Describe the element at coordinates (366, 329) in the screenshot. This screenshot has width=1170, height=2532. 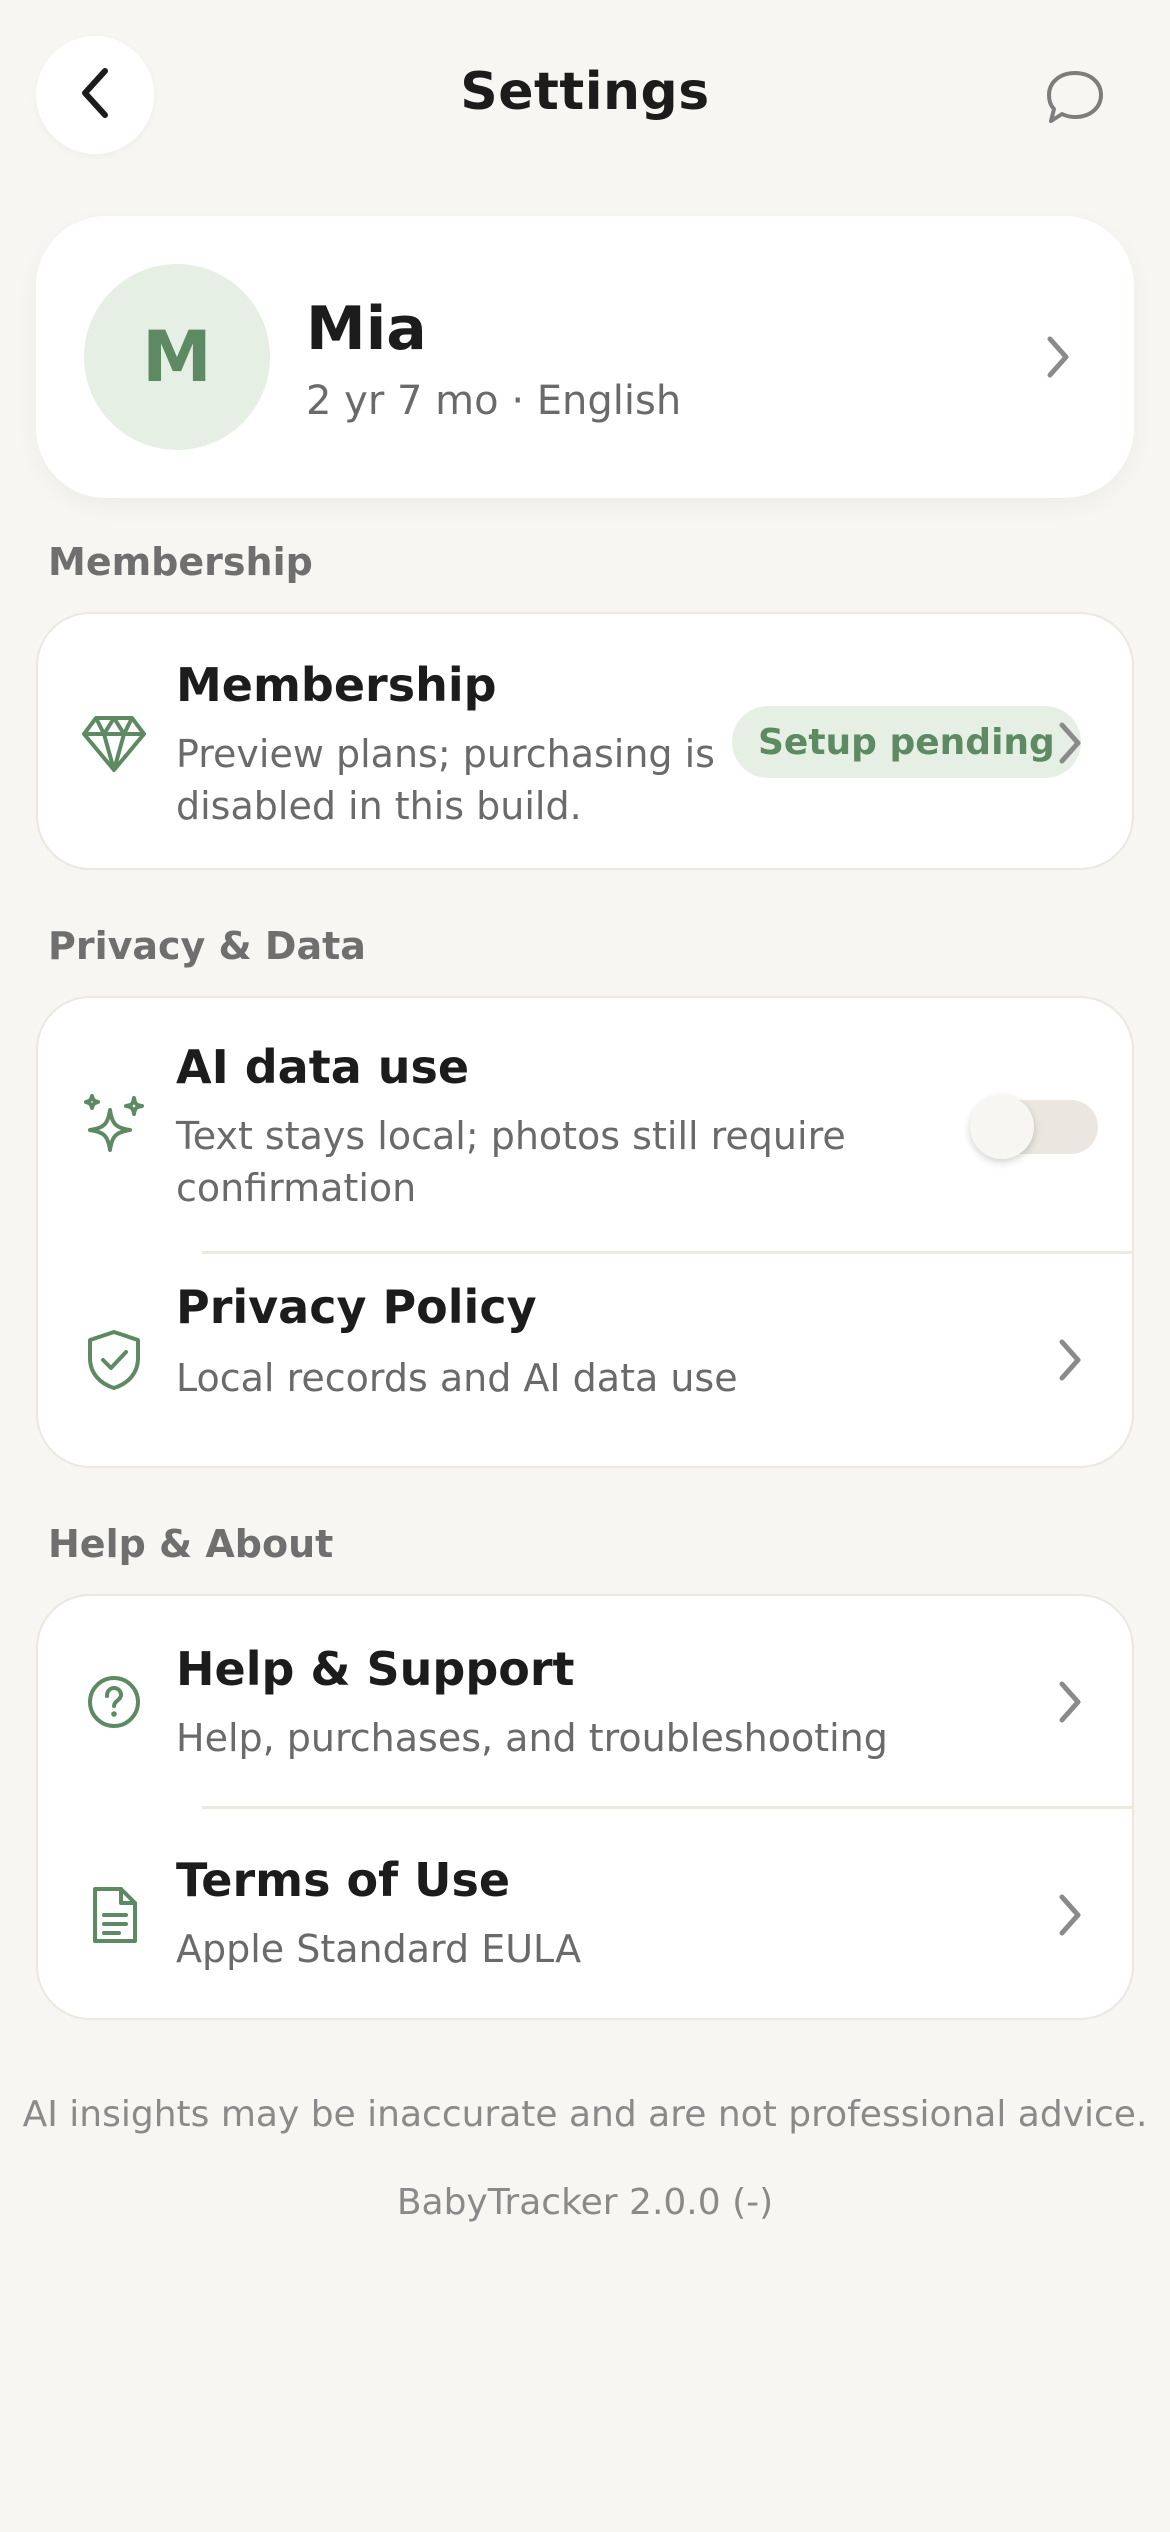
I see `profile-name: Mia` at that location.